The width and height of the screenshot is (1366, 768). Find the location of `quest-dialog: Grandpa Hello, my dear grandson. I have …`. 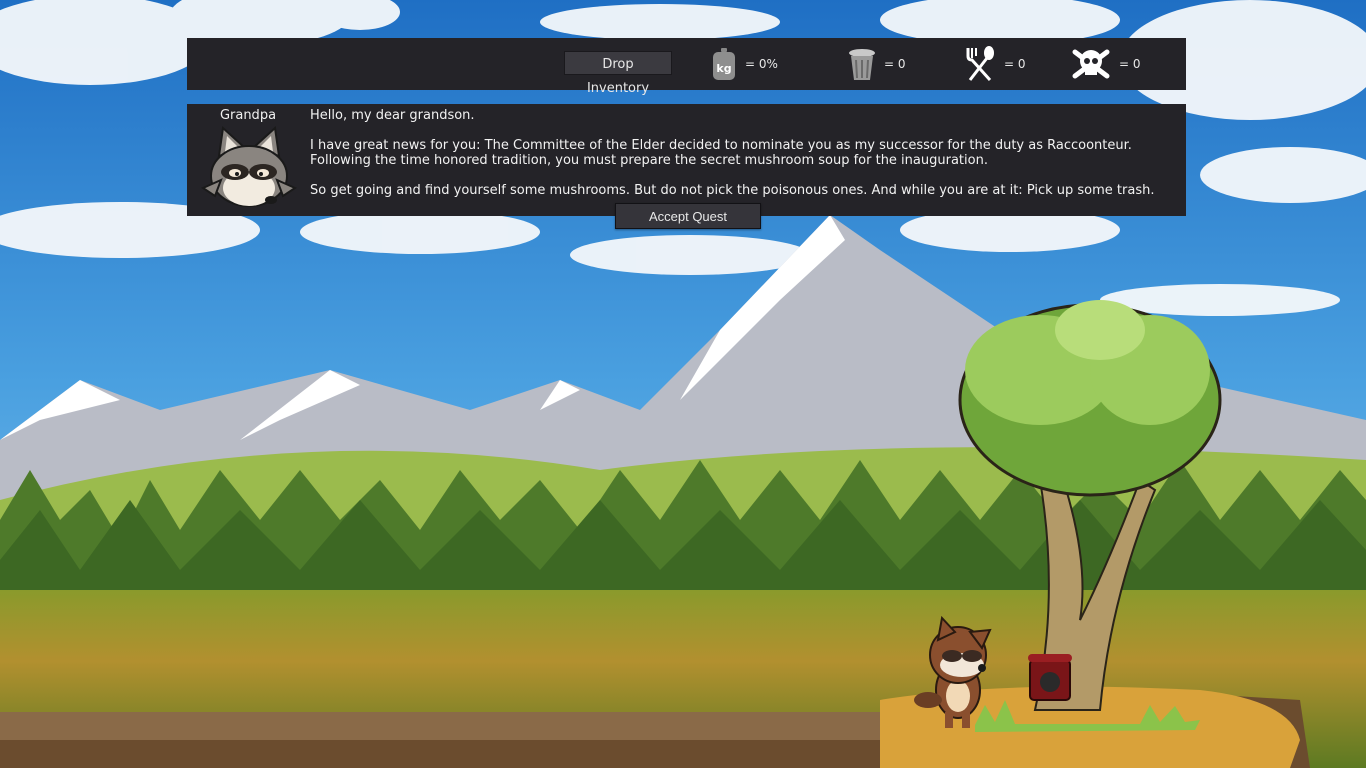

quest-dialog: Grandpa Hello, my dear grandson. I have … is located at coordinates (686, 160).